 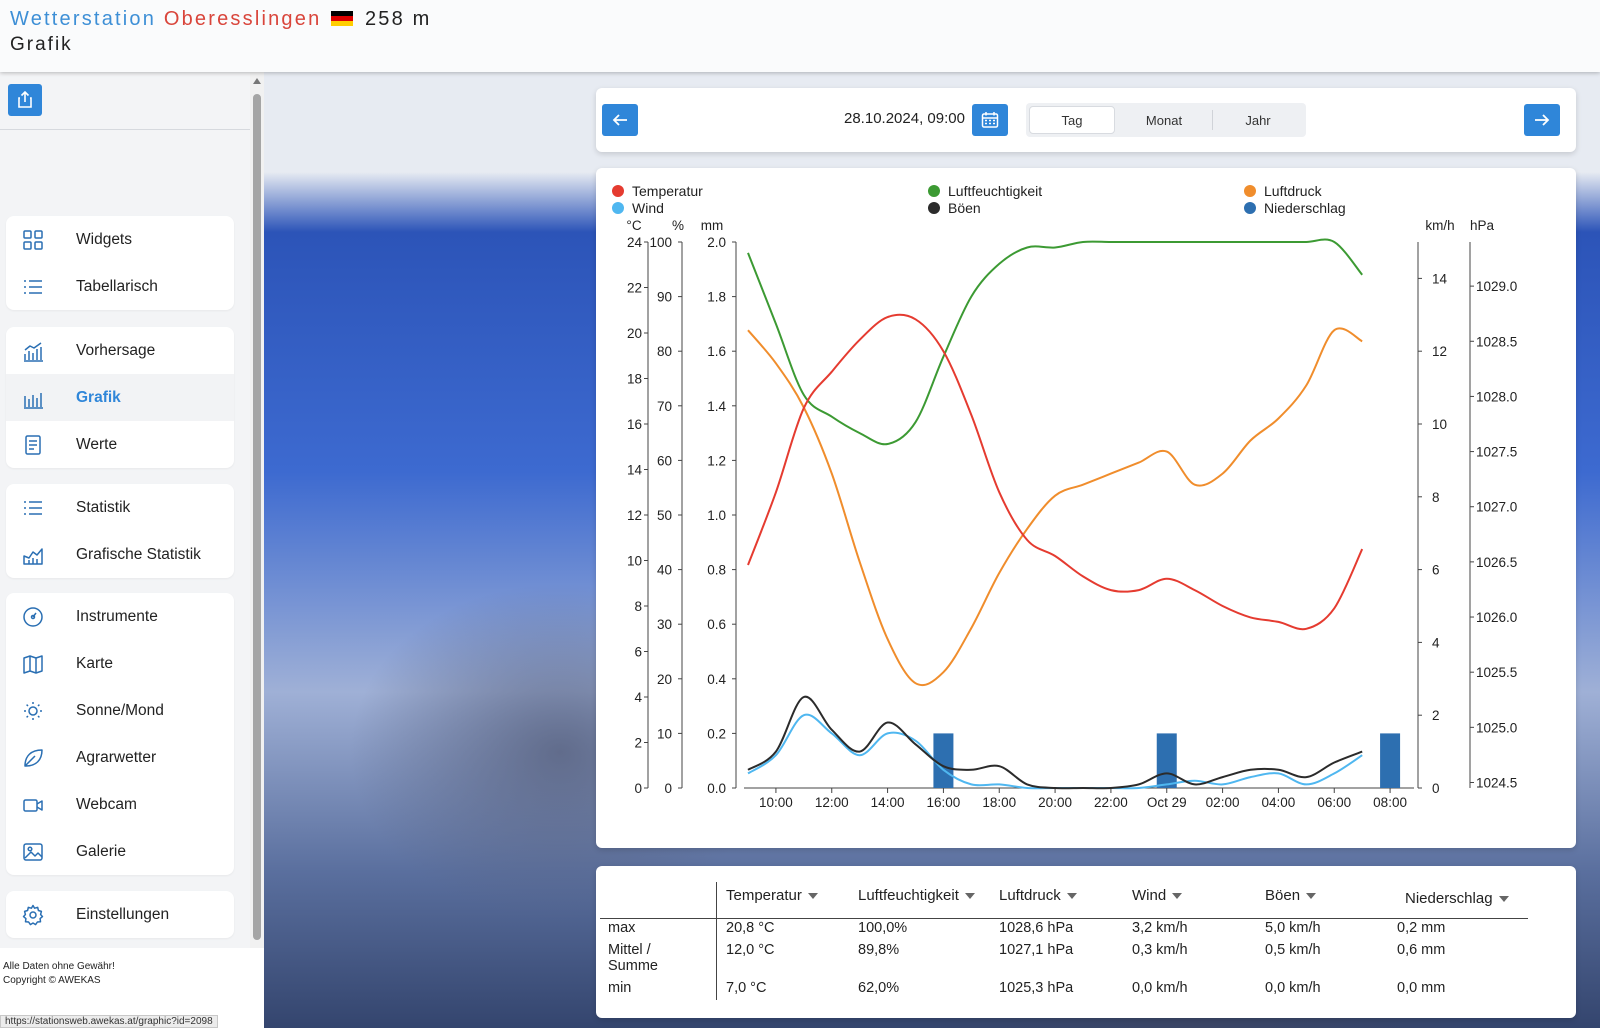 What do you see at coordinates (95, 663) in the screenshot?
I see `sidebar-item-label: Karte` at bounding box center [95, 663].